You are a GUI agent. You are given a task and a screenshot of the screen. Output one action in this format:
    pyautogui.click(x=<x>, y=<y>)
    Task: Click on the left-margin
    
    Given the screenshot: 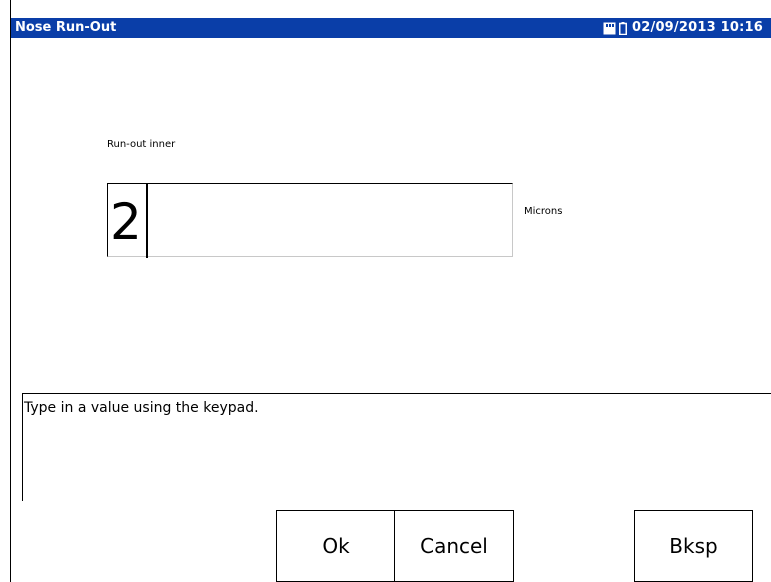 What is the action you would take?
    pyautogui.click(x=5, y=291)
    